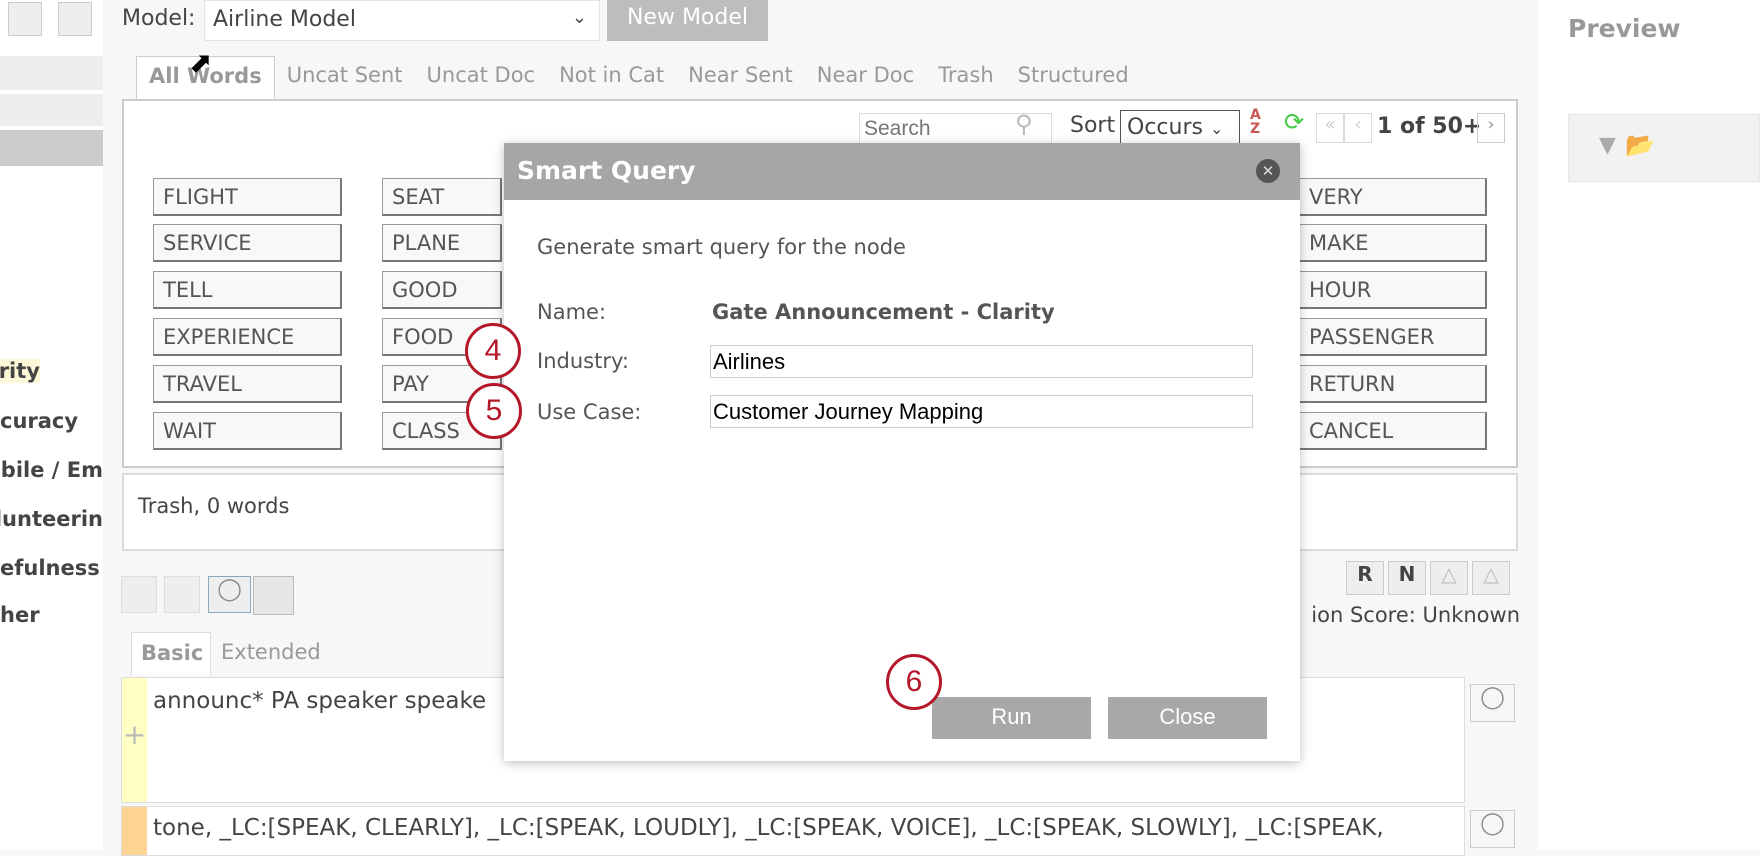  What do you see at coordinates (214, 506) in the screenshot?
I see `trash-status: Trash, 0 words` at bounding box center [214, 506].